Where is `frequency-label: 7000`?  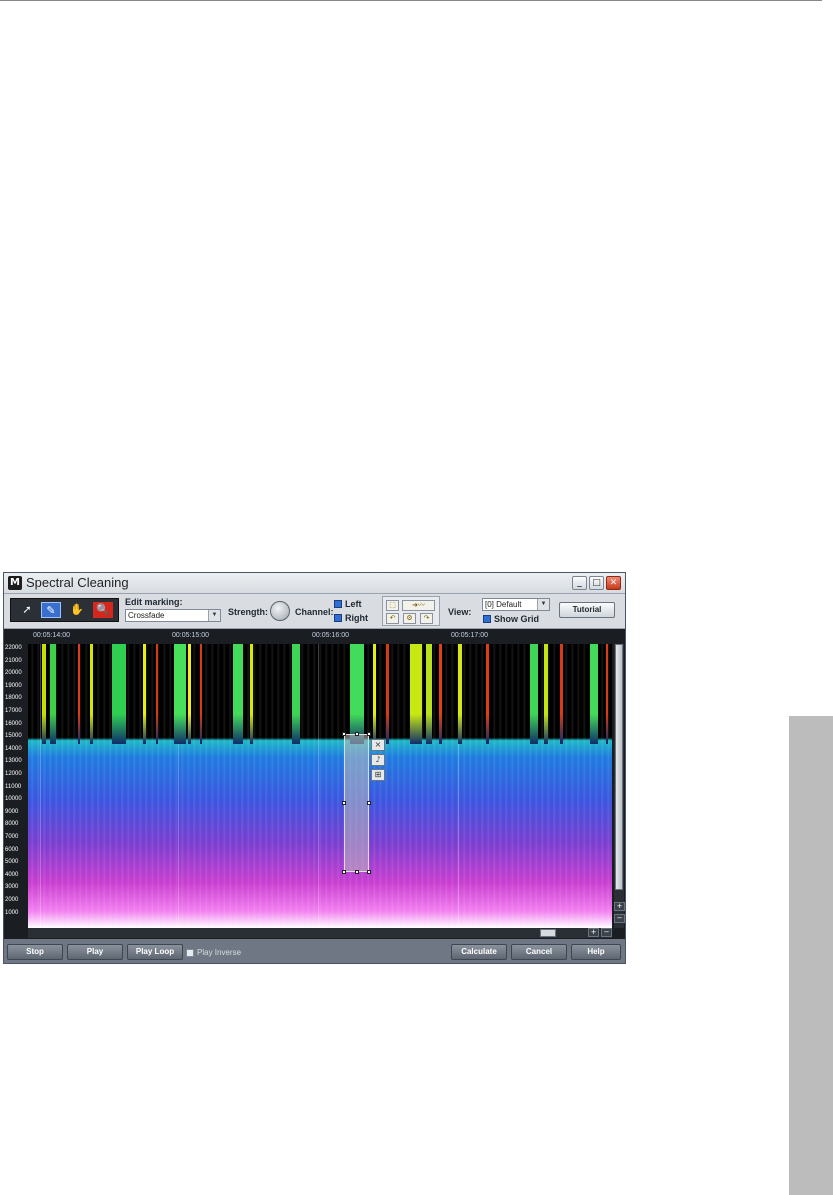
frequency-label: 7000 is located at coordinates (12, 837).